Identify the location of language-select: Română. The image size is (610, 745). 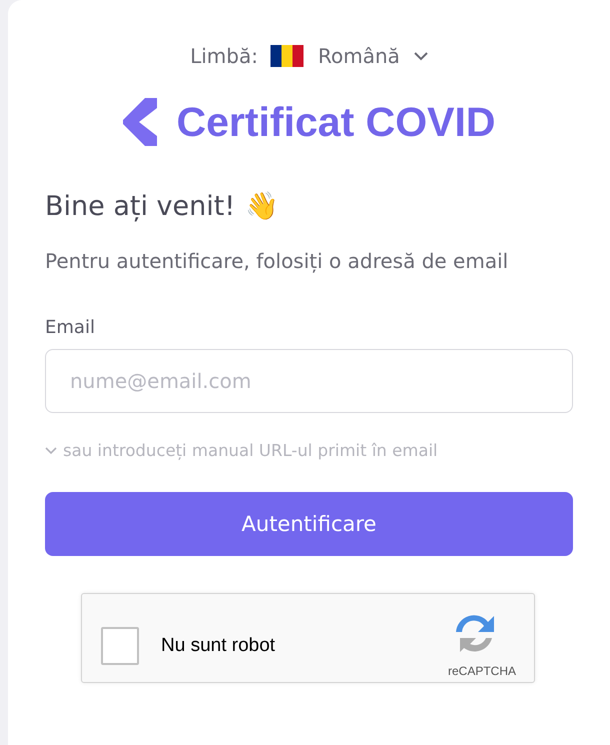
(349, 56).